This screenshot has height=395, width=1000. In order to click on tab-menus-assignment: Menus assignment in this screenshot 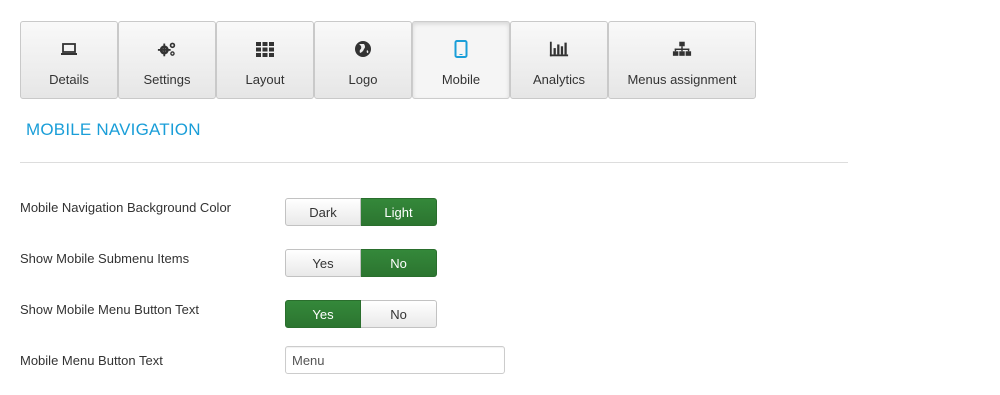, I will do `click(682, 60)`.